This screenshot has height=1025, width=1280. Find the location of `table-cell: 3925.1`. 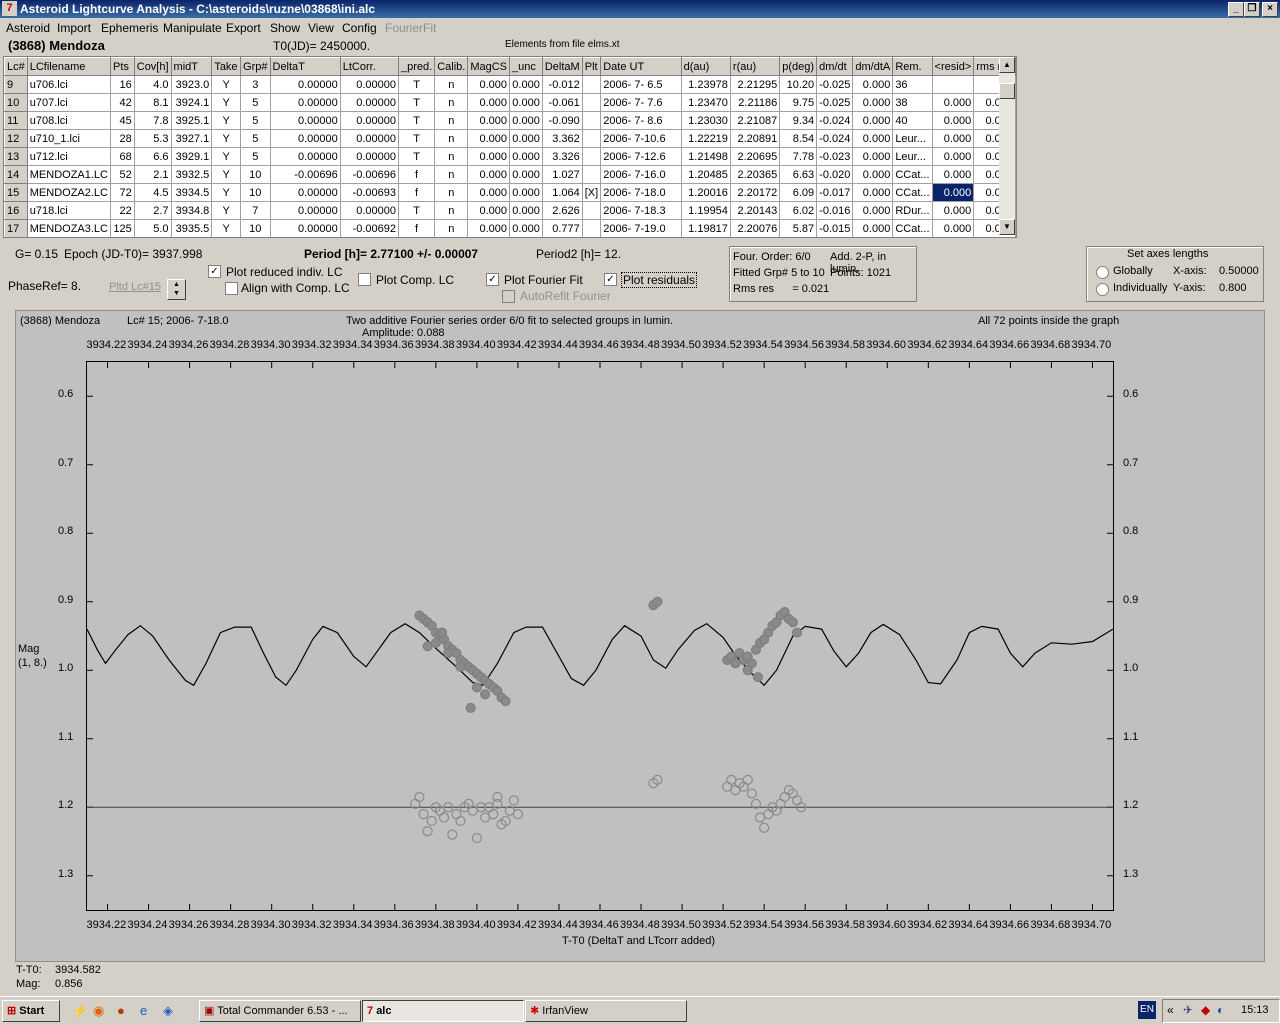

table-cell: 3925.1 is located at coordinates (191, 120).